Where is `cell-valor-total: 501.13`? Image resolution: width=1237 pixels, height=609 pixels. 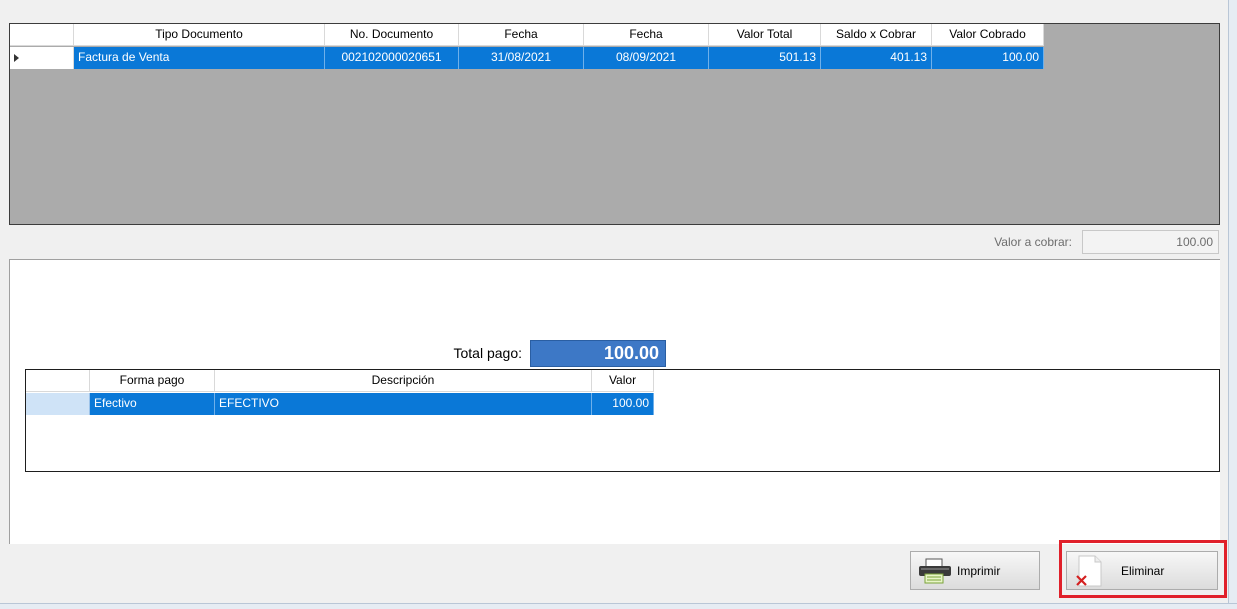 cell-valor-total: 501.13 is located at coordinates (765, 58).